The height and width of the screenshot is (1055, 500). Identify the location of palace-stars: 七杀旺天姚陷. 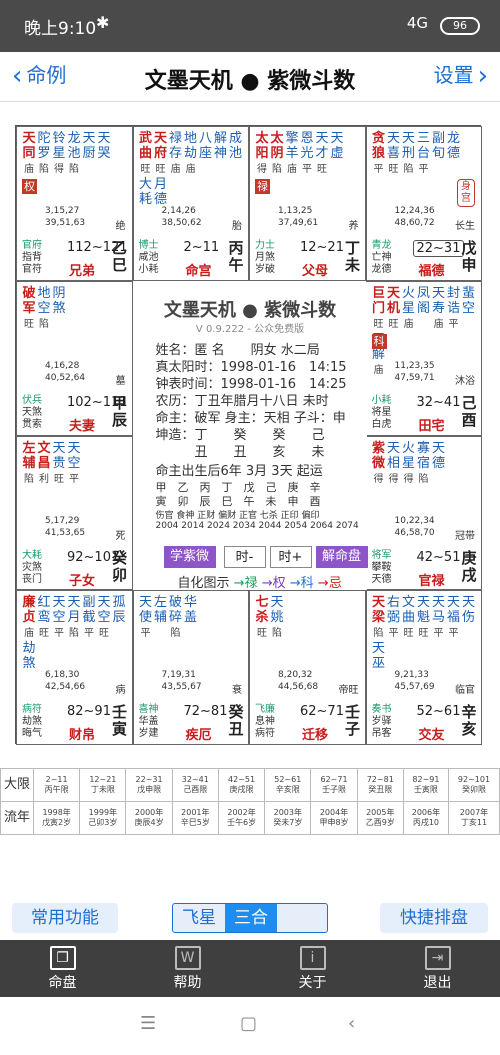
(308, 618).